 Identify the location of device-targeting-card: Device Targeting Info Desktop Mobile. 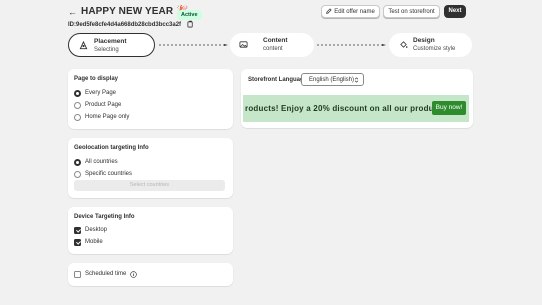
(150, 230).